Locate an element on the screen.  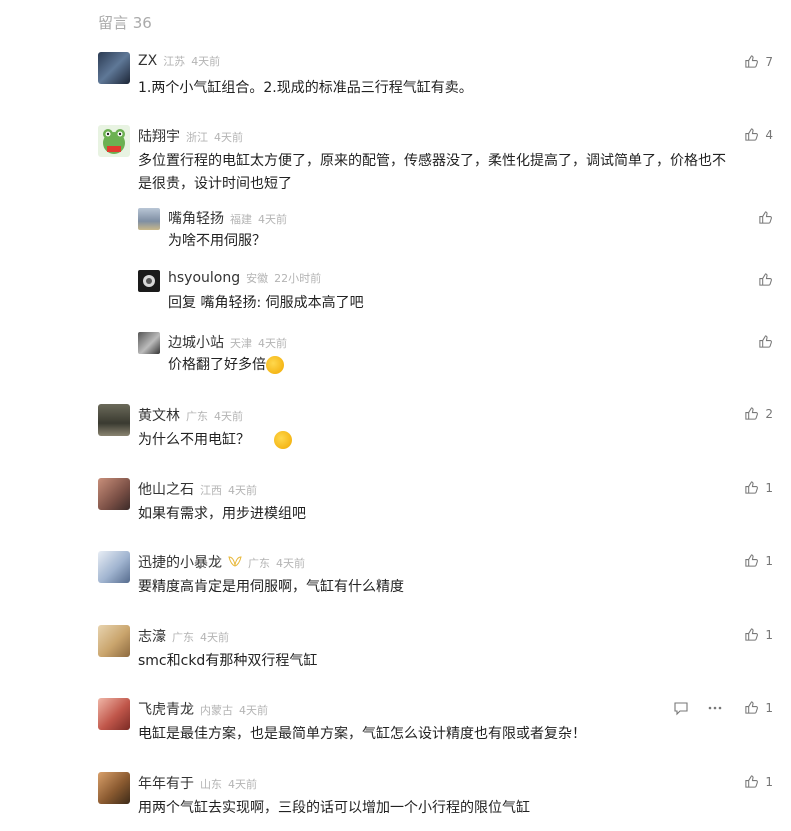
commenter-region: 山东 is located at coordinates (211, 784).